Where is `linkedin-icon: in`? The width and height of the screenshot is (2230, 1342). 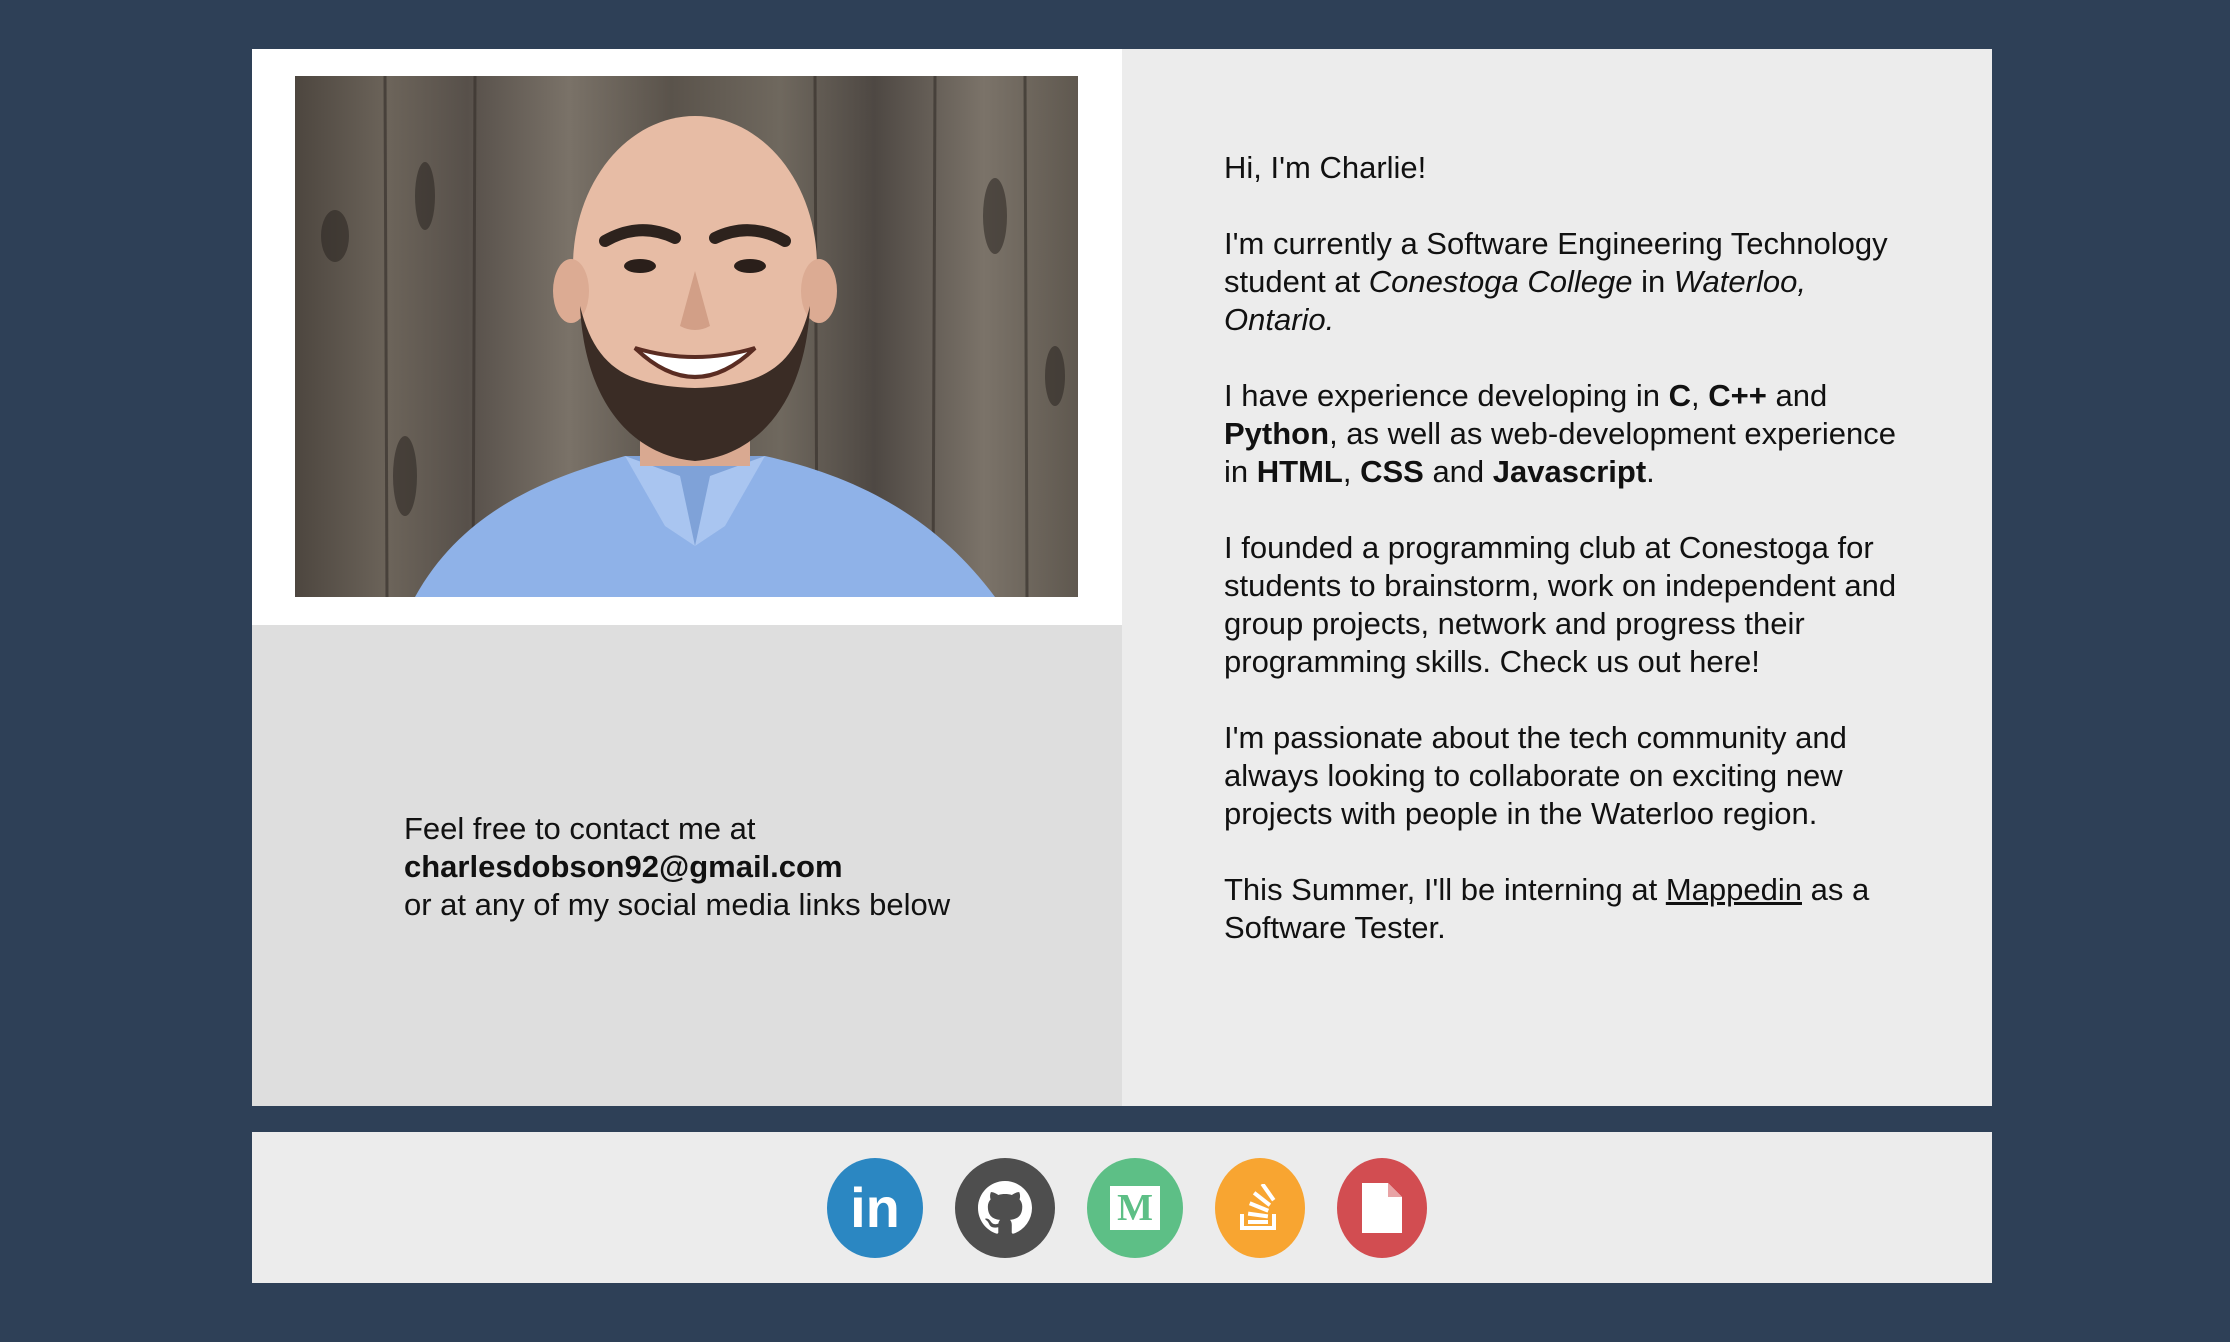 linkedin-icon: in is located at coordinates (875, 1207).